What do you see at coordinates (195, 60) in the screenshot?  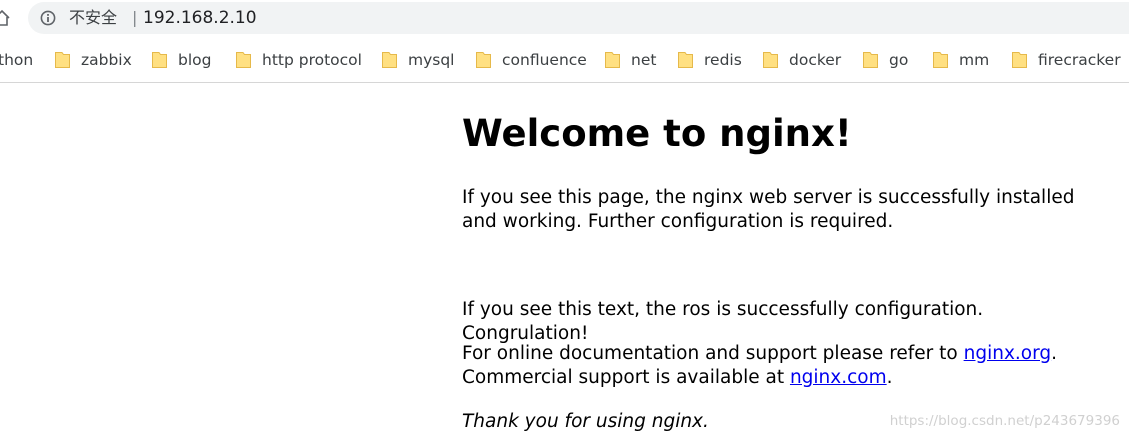 I see `bookmark-label: blog` at bounding box center [195, 60].